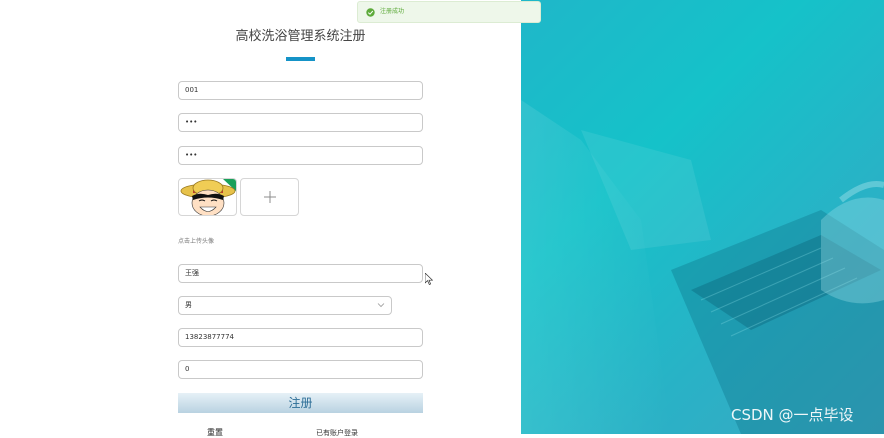 This screenshot has width=884, height=438. I want to click on success-toast: 注册成功, so click(449, 12).